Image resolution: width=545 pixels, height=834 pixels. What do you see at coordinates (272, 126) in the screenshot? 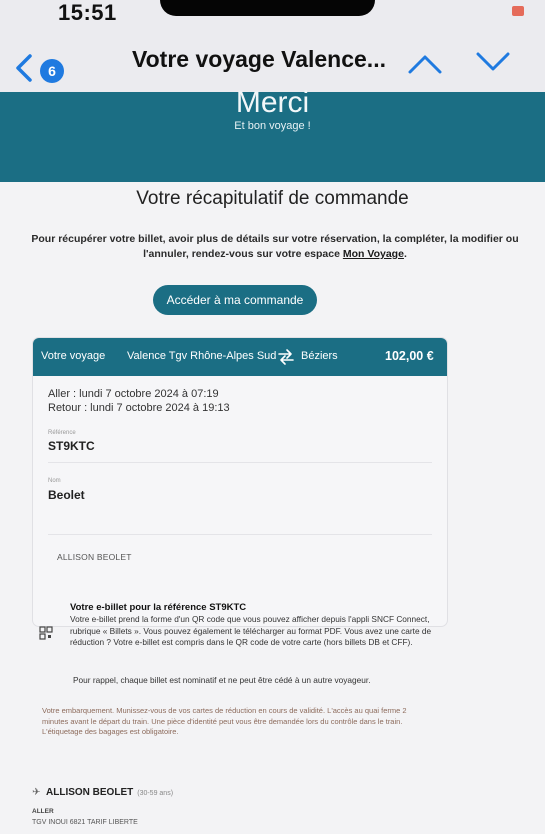
I see `hero-subheading: Et bon voyage !` at bounding box center [272, 126].